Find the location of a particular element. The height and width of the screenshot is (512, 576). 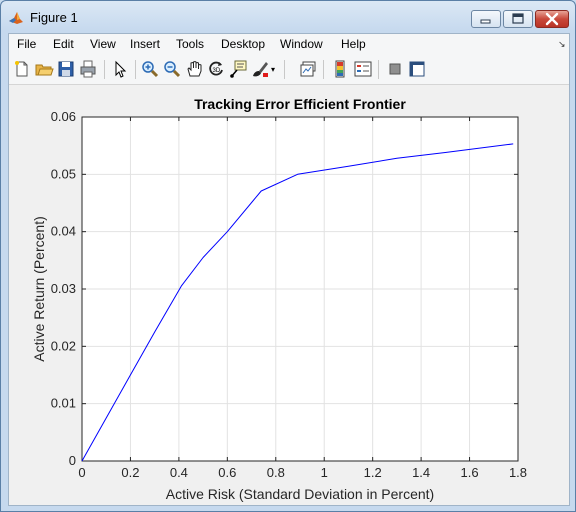

x-tick-label: 0 is located at coordinates (81, 472).